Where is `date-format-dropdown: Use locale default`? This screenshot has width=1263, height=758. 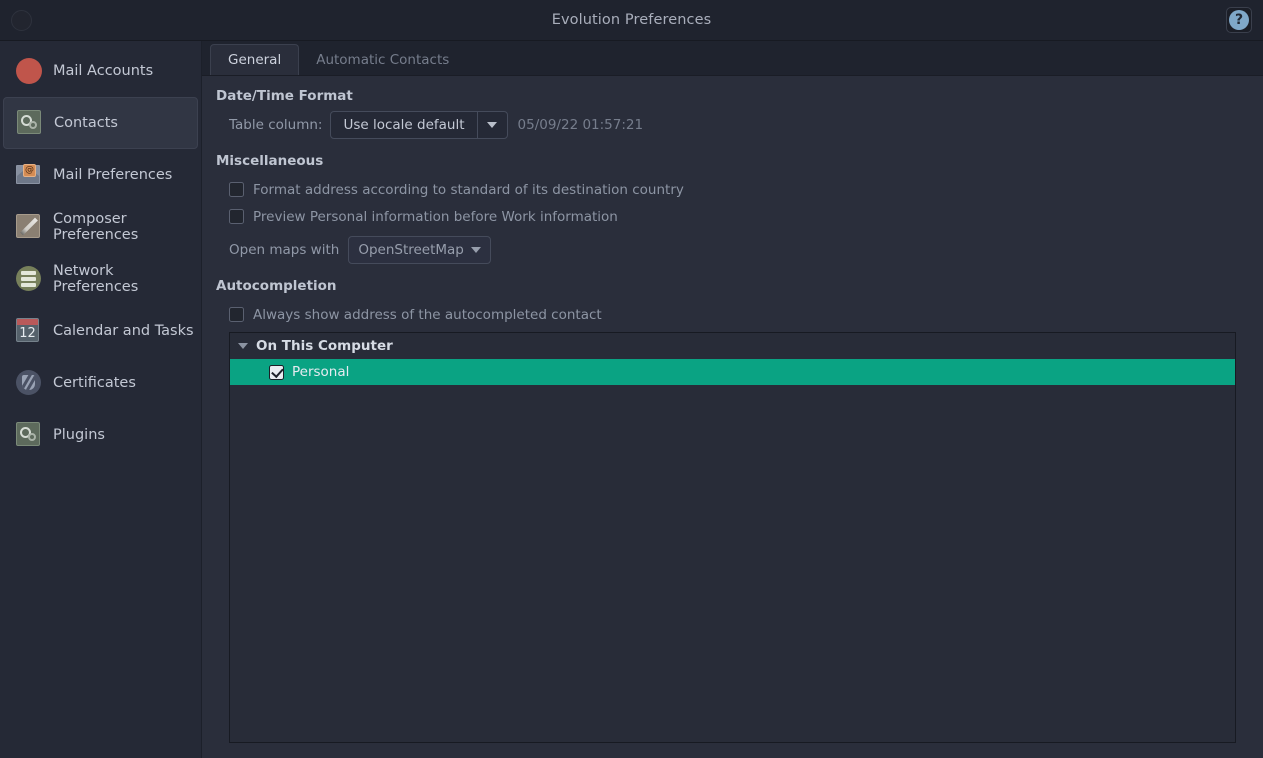 date-format-dropdown: Use locale default is located at coordinates (419, 125).